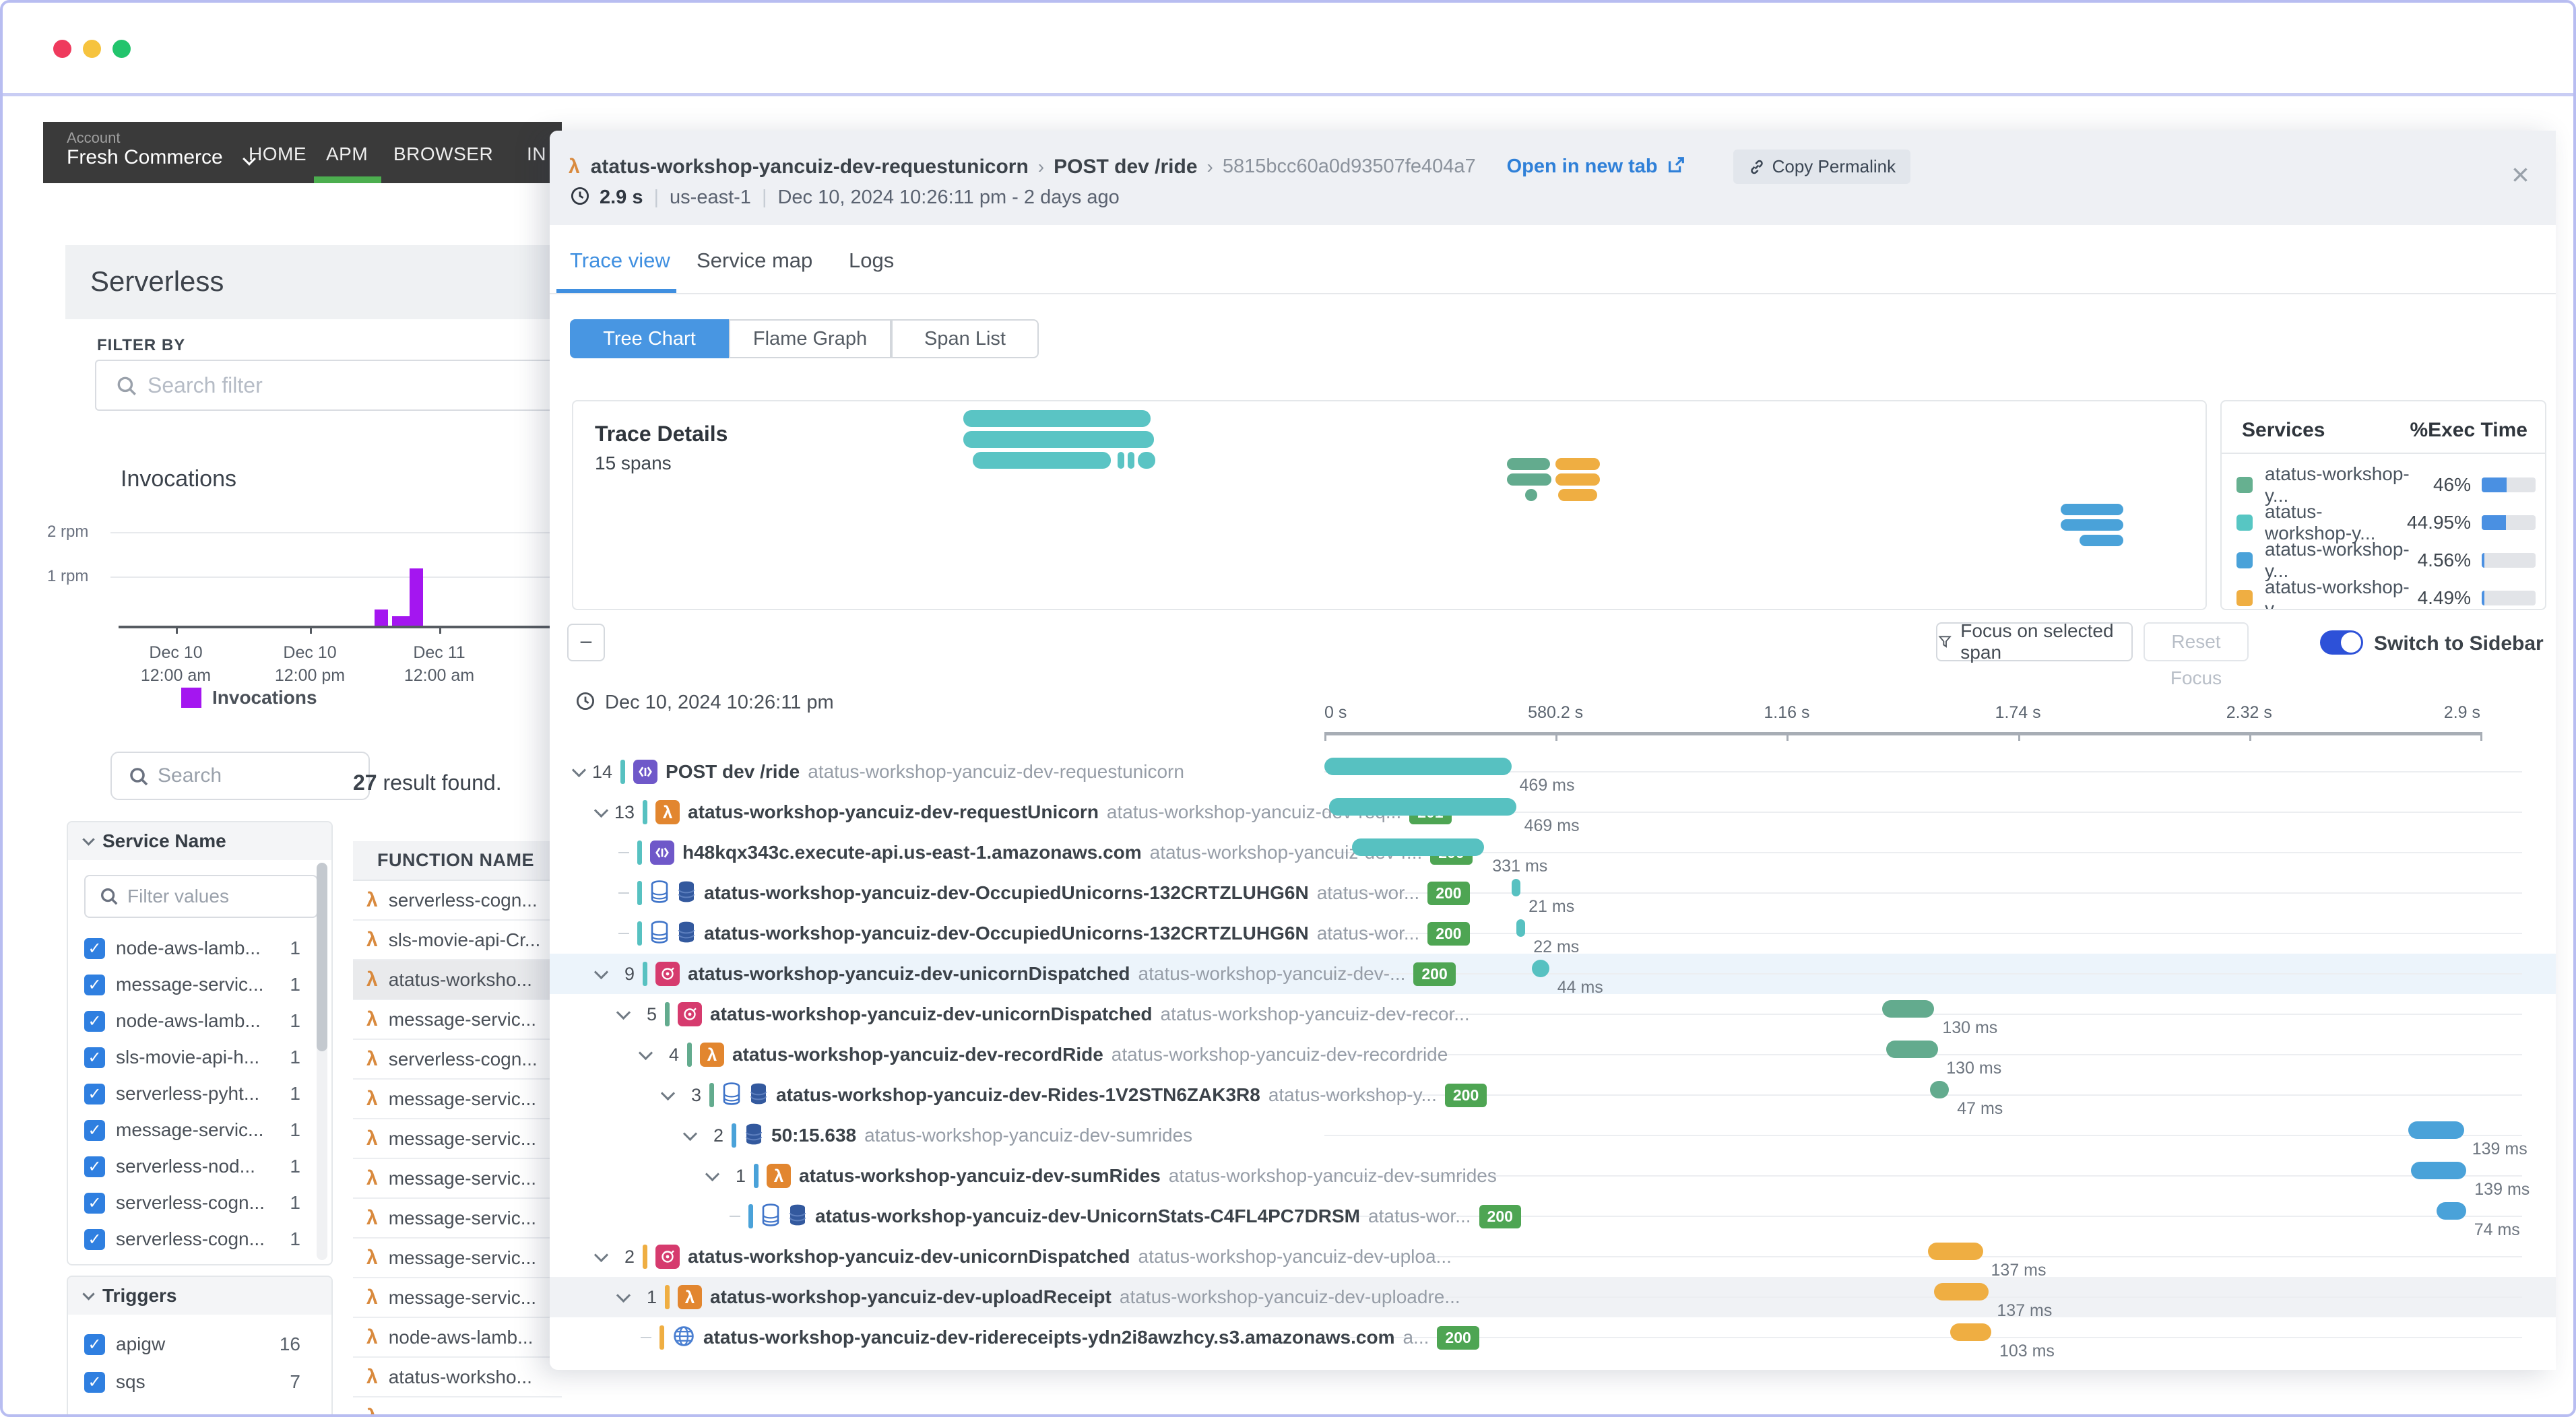 The width and height of the screenshot is (2576, 1417). I want to click on tab-logs: Logs, so click(871, 261).